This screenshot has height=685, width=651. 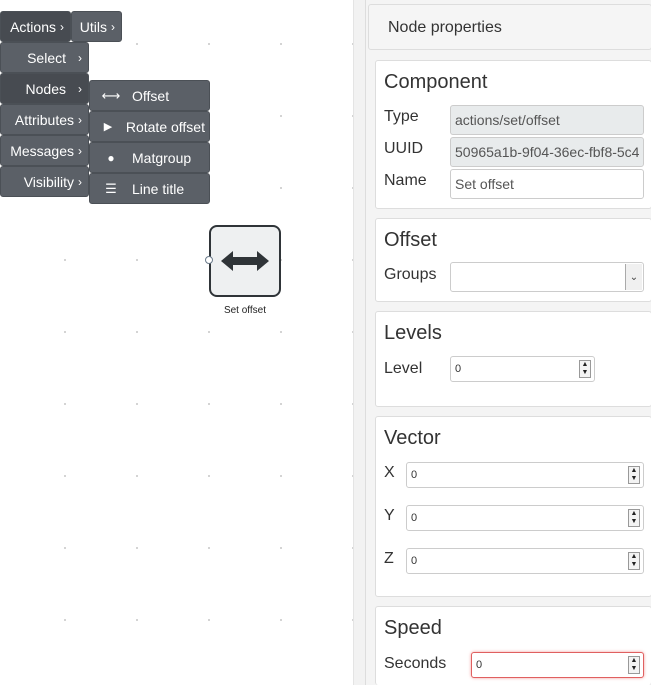 I want to click on type-field: actions/set/offset, so click(x=547, y=120).